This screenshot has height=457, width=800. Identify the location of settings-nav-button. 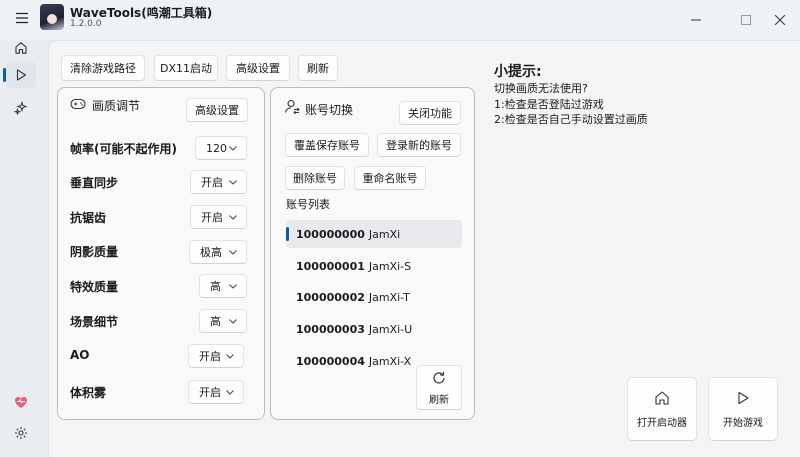
(21, 433).